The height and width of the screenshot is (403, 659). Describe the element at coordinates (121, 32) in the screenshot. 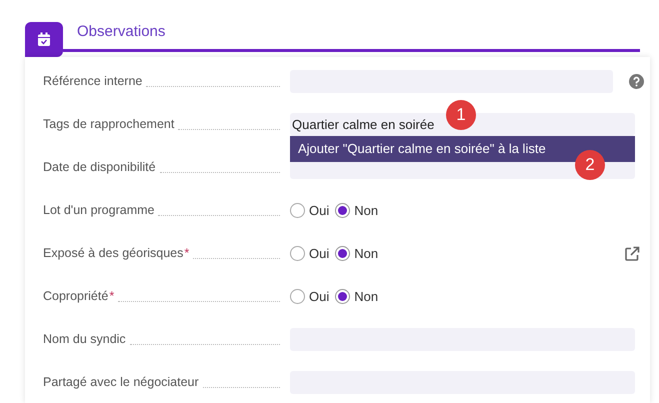

I see `section-title: Observations` at that location.